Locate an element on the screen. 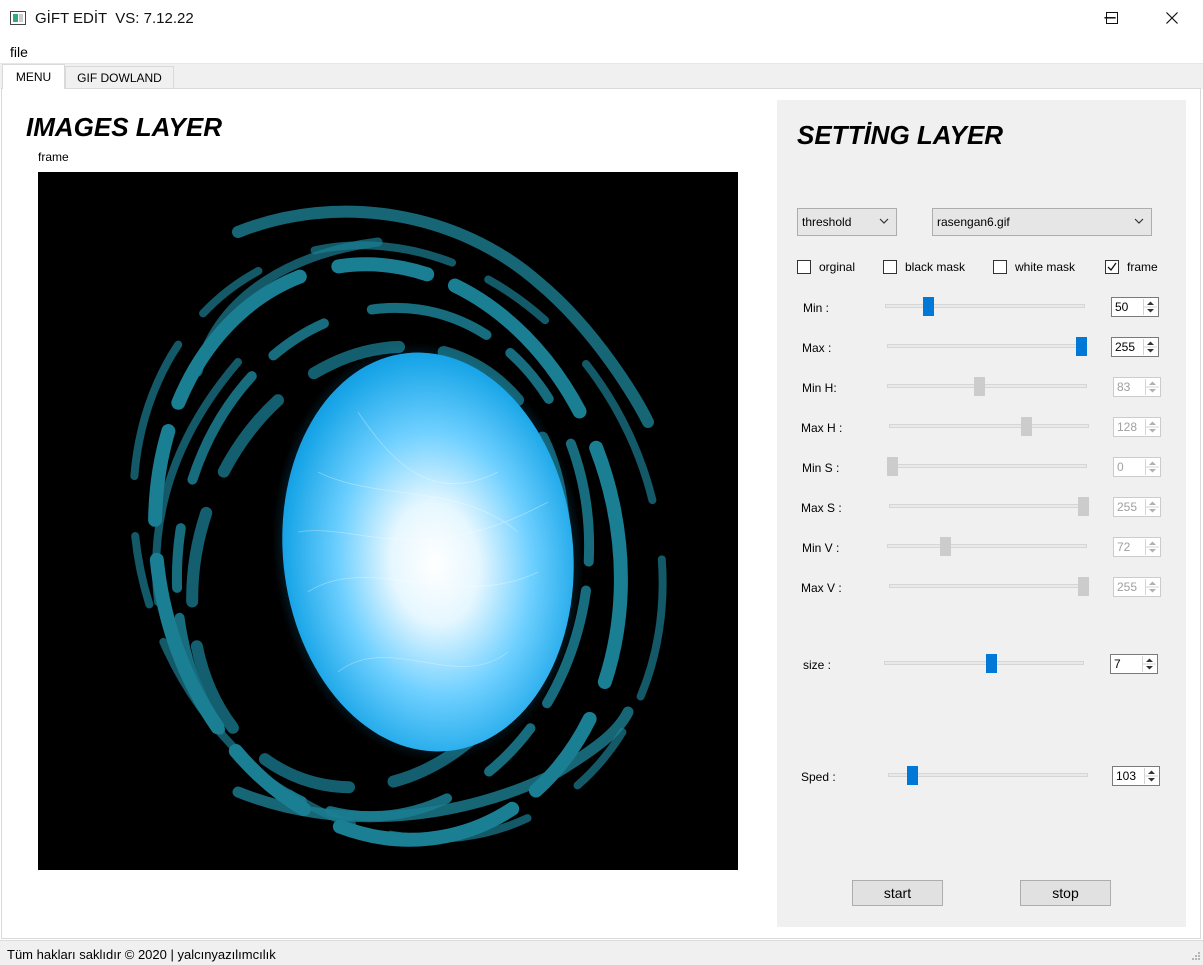  settings-layer-title: SETTİNG LAYER is located at coordinates (900, 135).